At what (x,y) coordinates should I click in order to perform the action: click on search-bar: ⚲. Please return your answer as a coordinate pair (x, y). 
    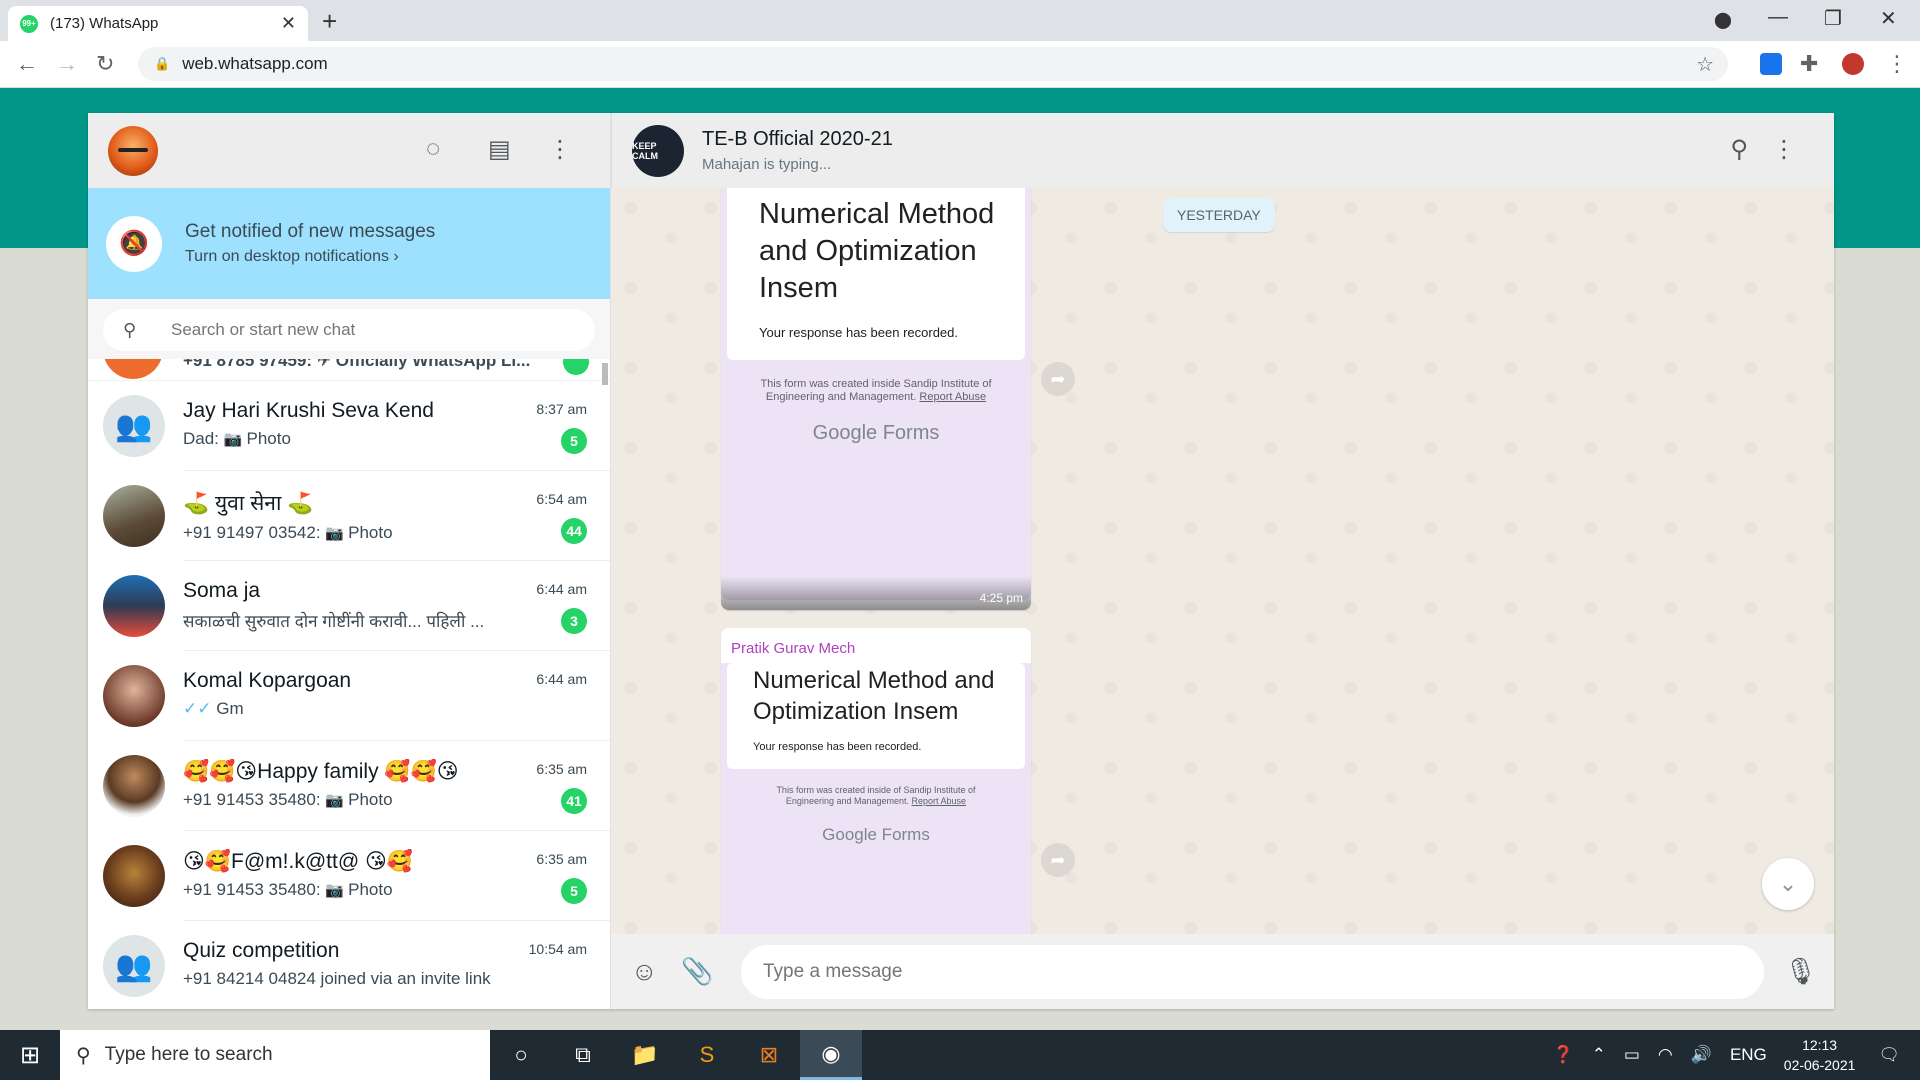
    Looking at the image, I should click on (349, 329).